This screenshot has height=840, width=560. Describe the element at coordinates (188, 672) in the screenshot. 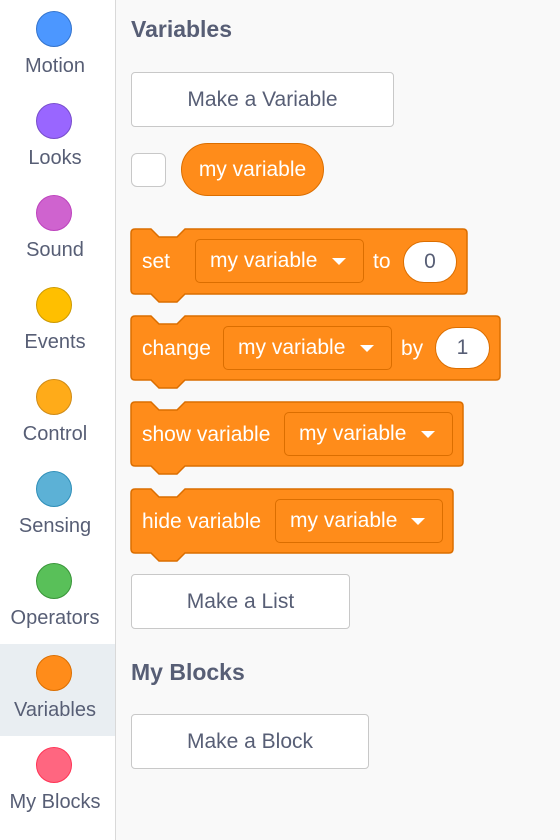

I see `my-blocks-heading: My Blocks` at that location.